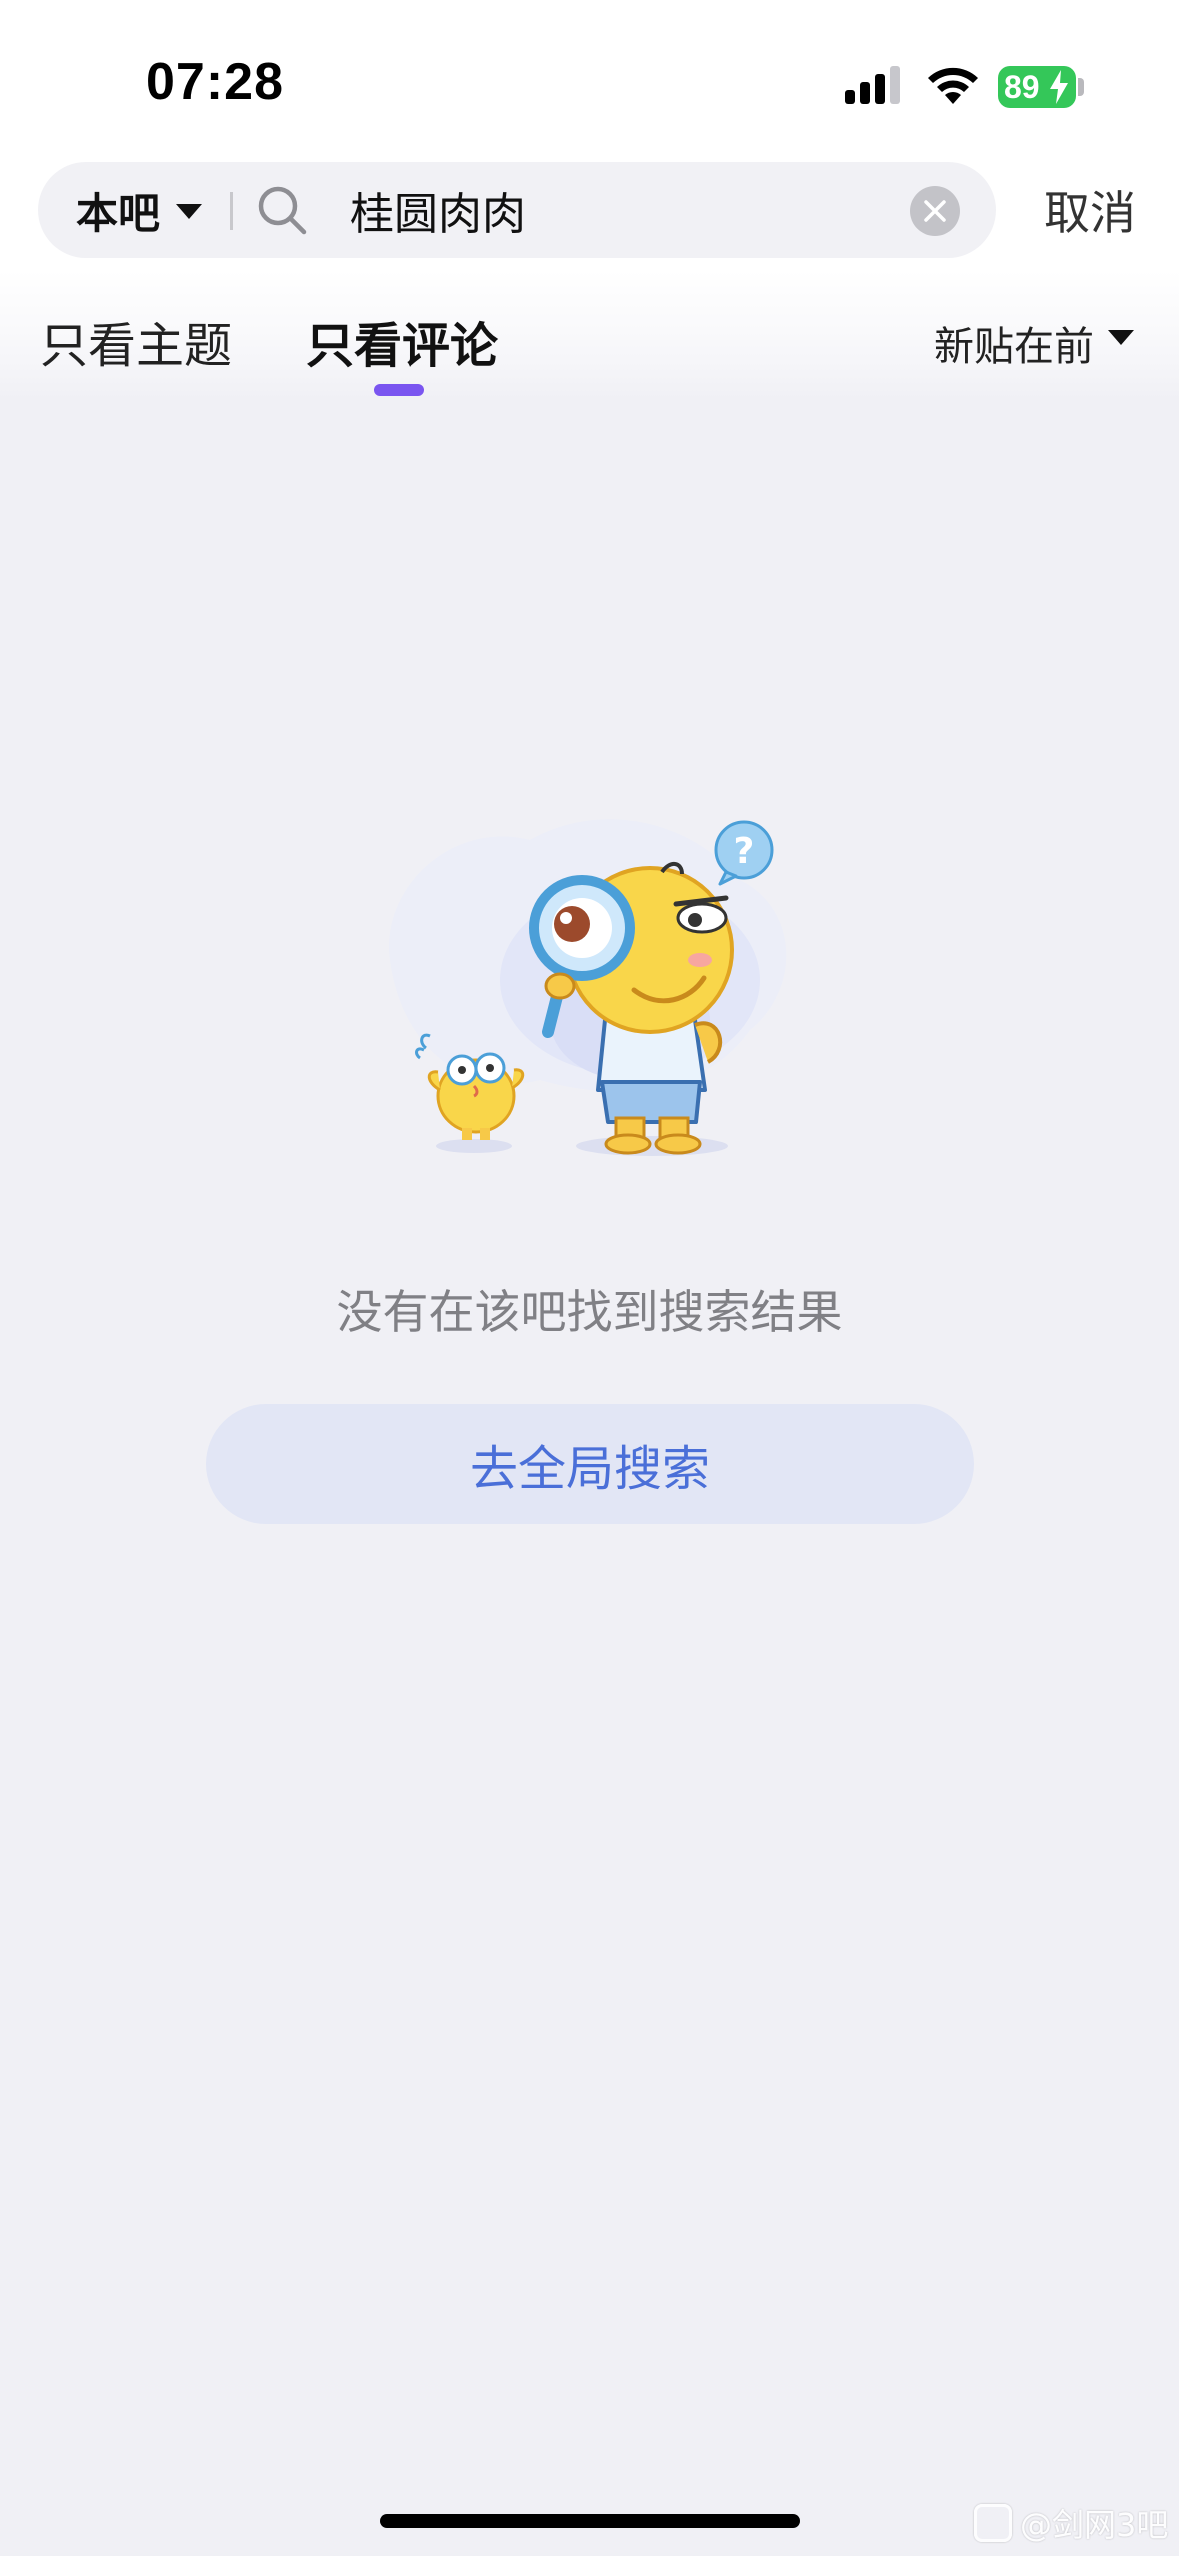 The width and height of the screenshot is (1179, 2556). I want to click on watermark-text: @剑网3吧, so click(1094, 2525).